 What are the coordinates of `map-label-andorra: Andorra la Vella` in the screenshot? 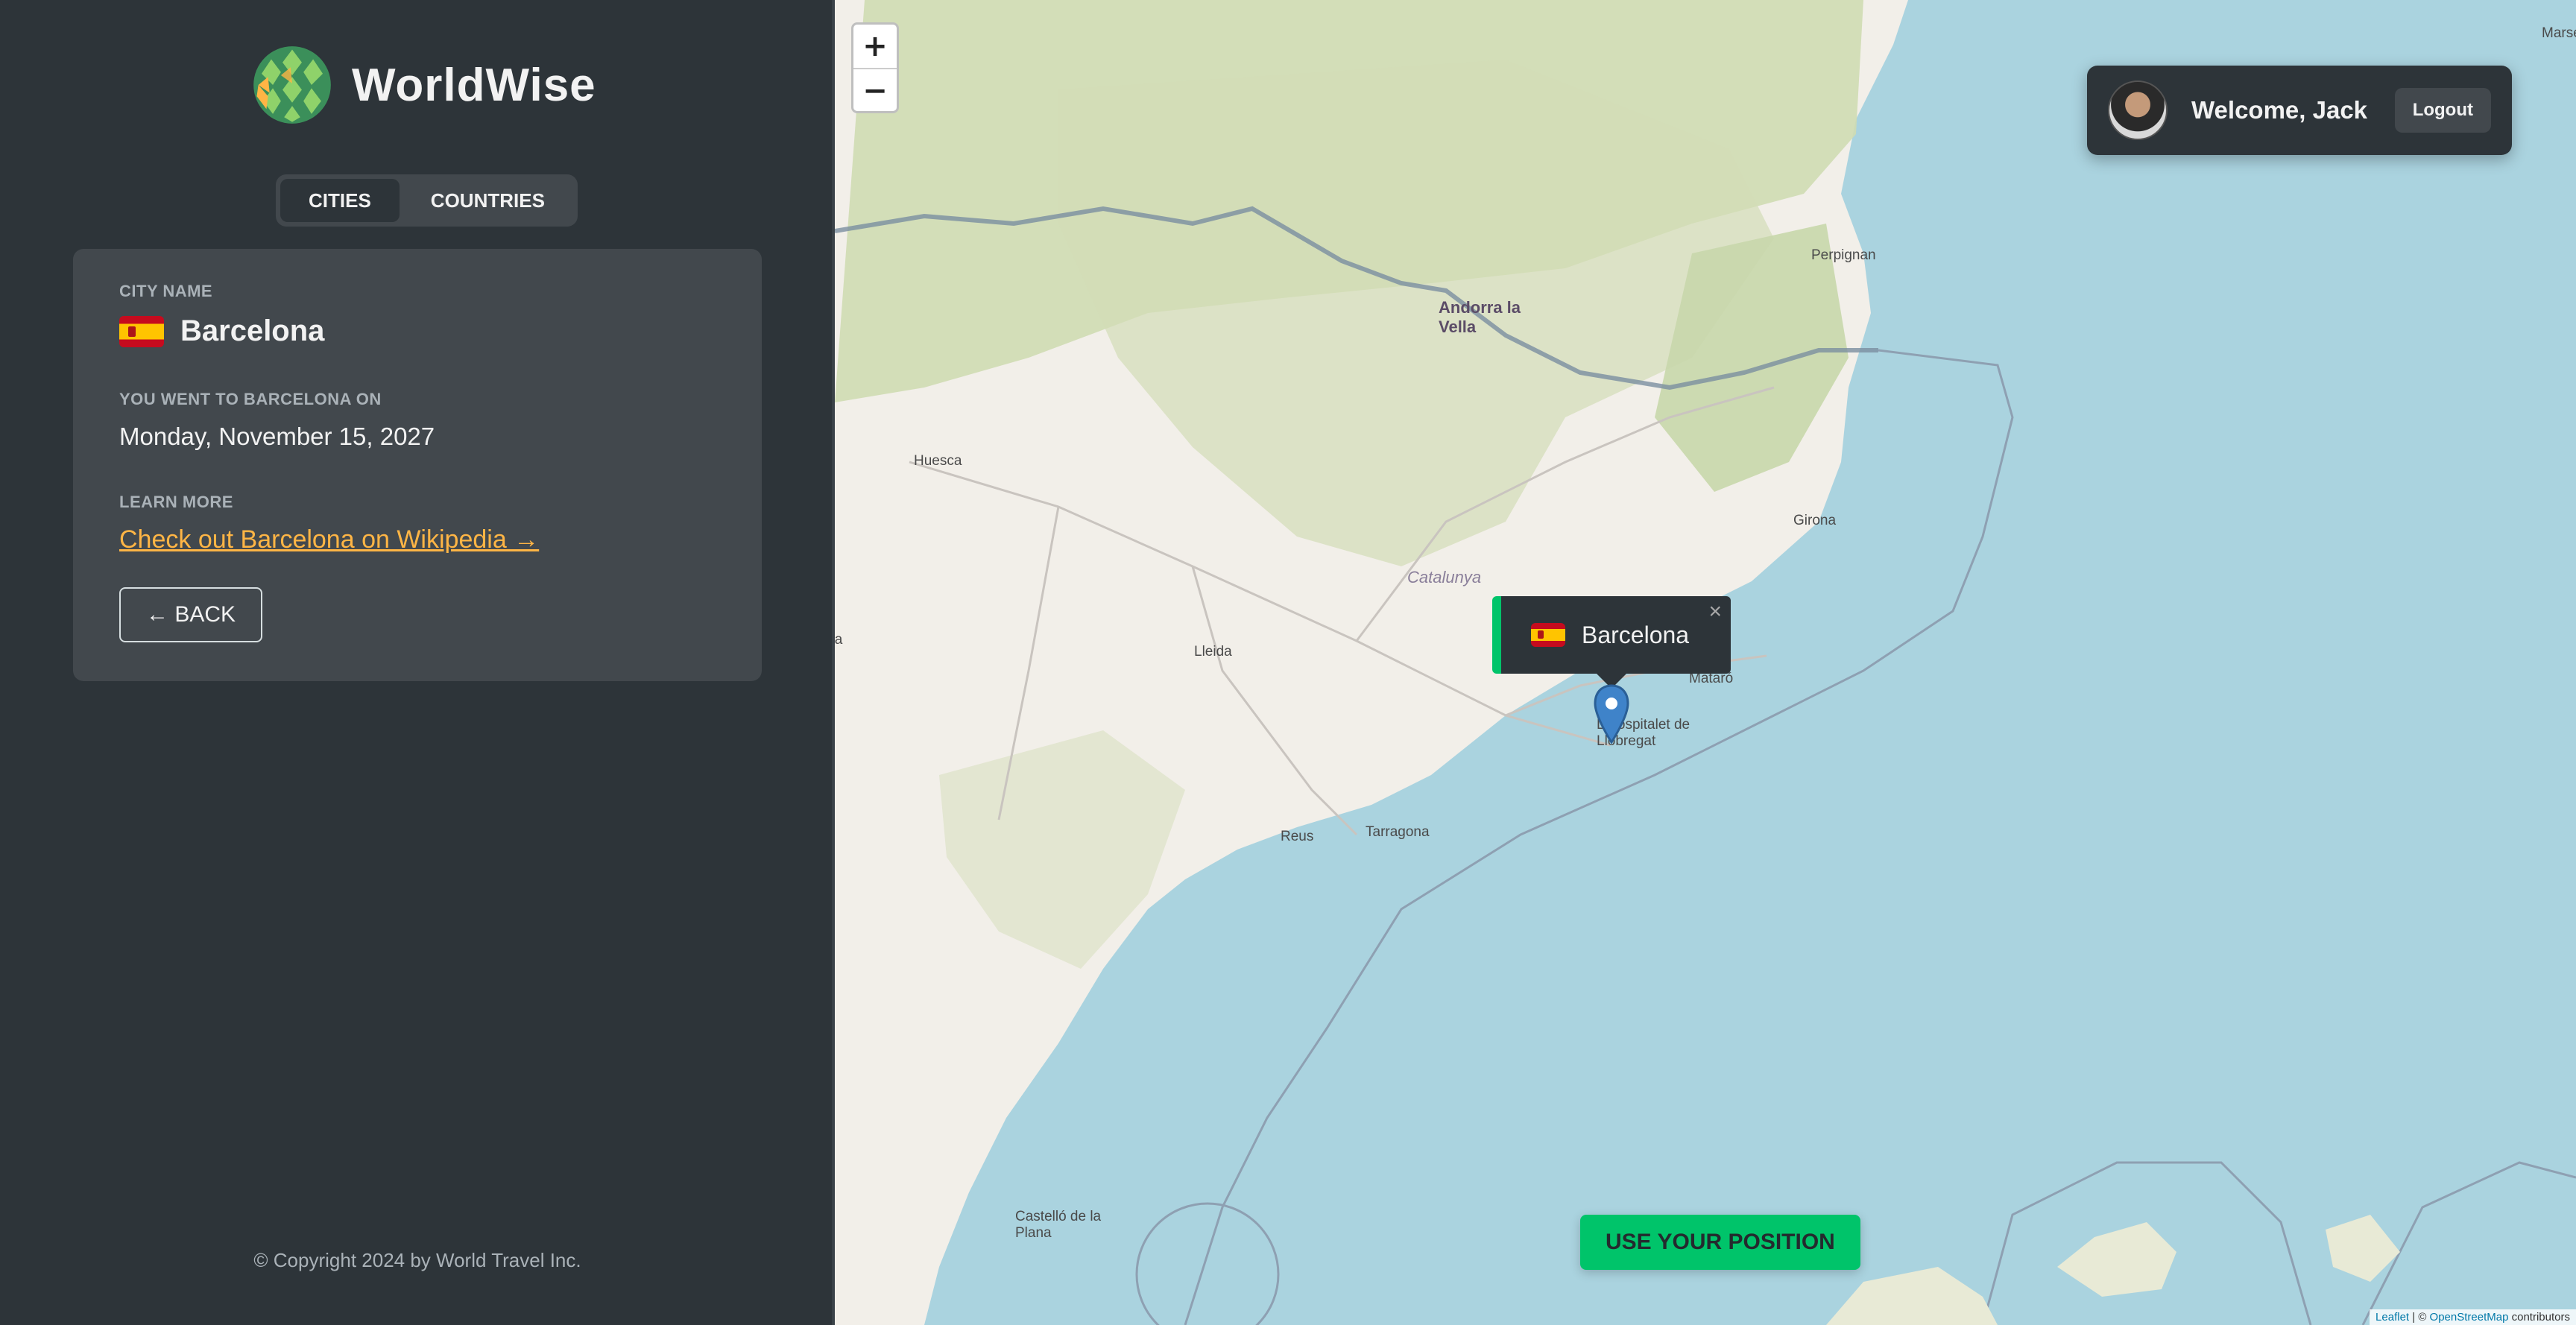 It's located at (1480, 317).